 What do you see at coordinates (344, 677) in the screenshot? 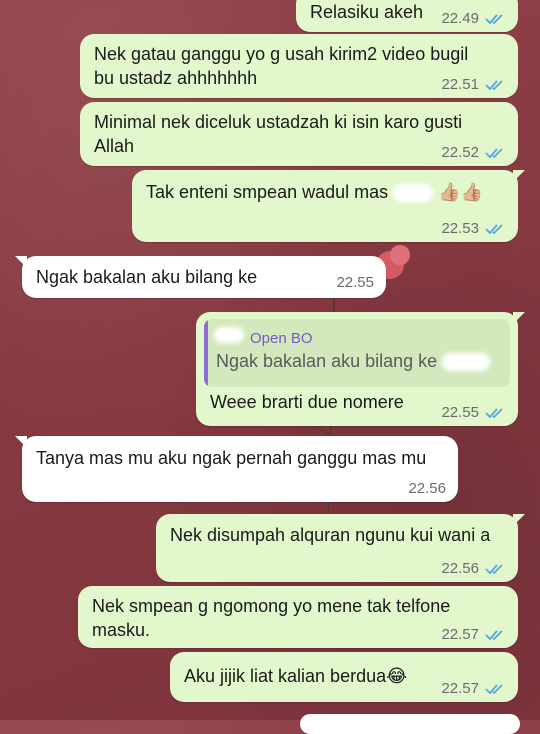
I see `message-bubble-outgoing: Aku jijik liat kalian berdua😂 22.57` at bounding box center [344, 677].